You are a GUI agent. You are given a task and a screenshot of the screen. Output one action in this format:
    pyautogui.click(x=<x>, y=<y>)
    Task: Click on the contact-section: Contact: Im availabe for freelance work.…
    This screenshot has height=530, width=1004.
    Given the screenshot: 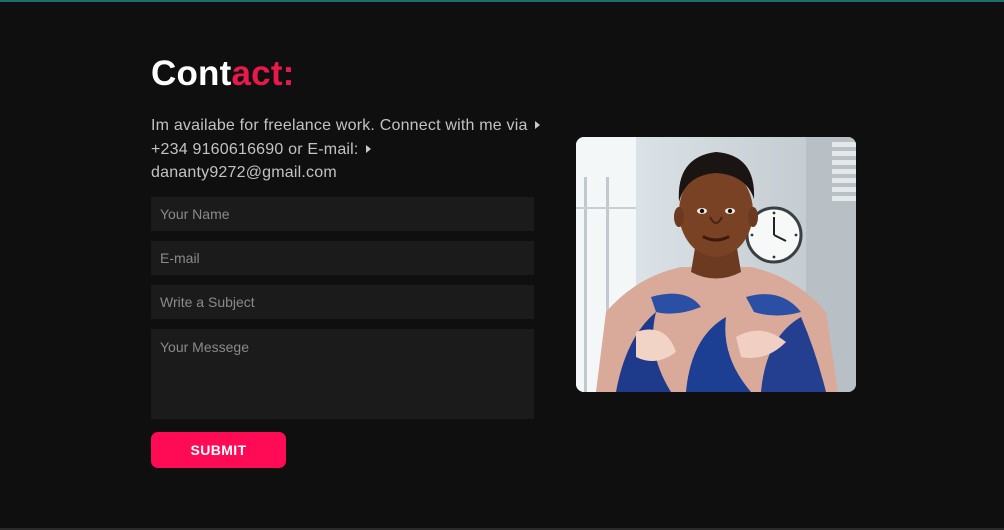 What is the action you would take?
    pyautogui.click(x=371, y=119)
    